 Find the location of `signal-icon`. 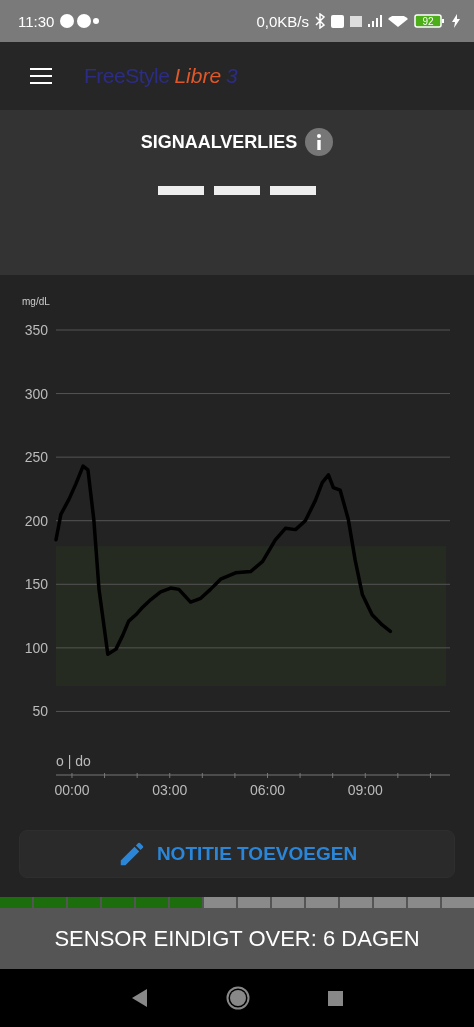

signal-icon is located at coordinates (375, 21).